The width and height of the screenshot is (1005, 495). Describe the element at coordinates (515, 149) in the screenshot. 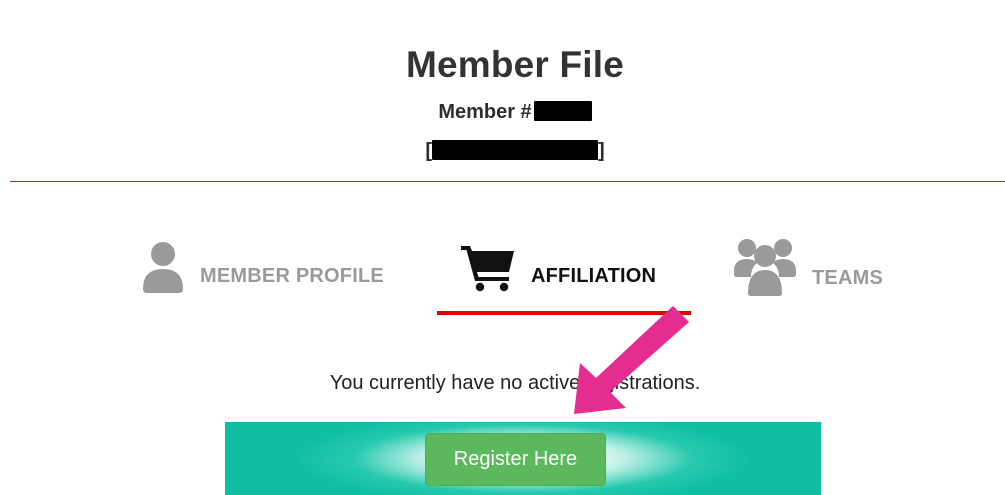

I see `redacted-member-name` at that location.